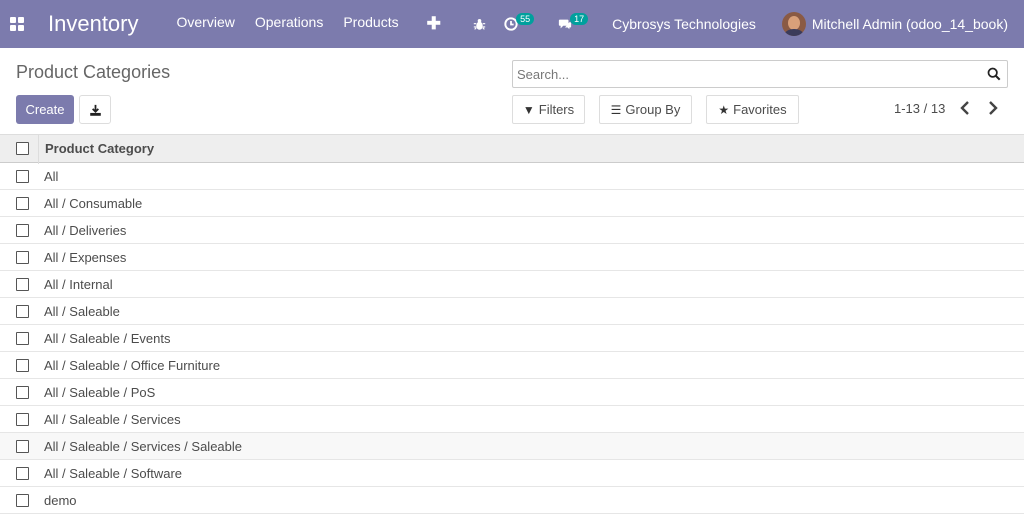 This screenshot has height=516, width=1024. What do you see at coordinates (434, 24) in the screenshot?
I see `plus-icon: ✚` at bounding box center [434, 24].